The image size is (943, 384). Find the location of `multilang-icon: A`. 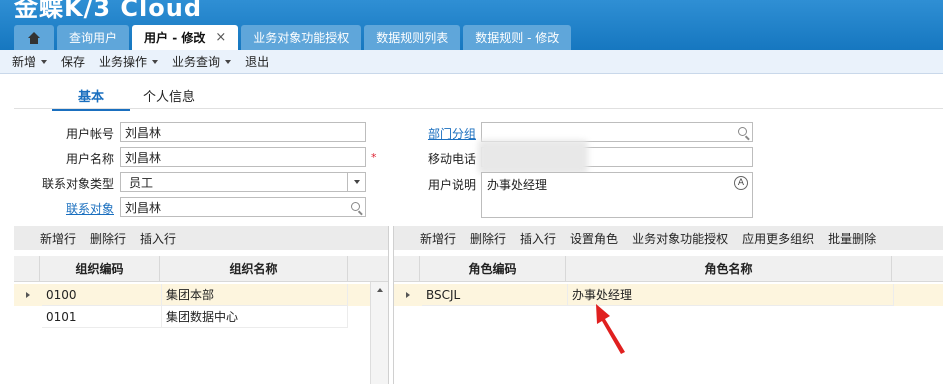

multilang-icon: A is located at coordinates (741, 183).